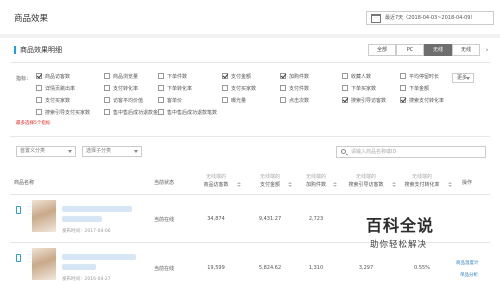 The height and width of the screenshot is (286, 500). Describe the element at coordinates (126, 89) in the screenshot. I see `metric-label: 支付转化率` at that location.